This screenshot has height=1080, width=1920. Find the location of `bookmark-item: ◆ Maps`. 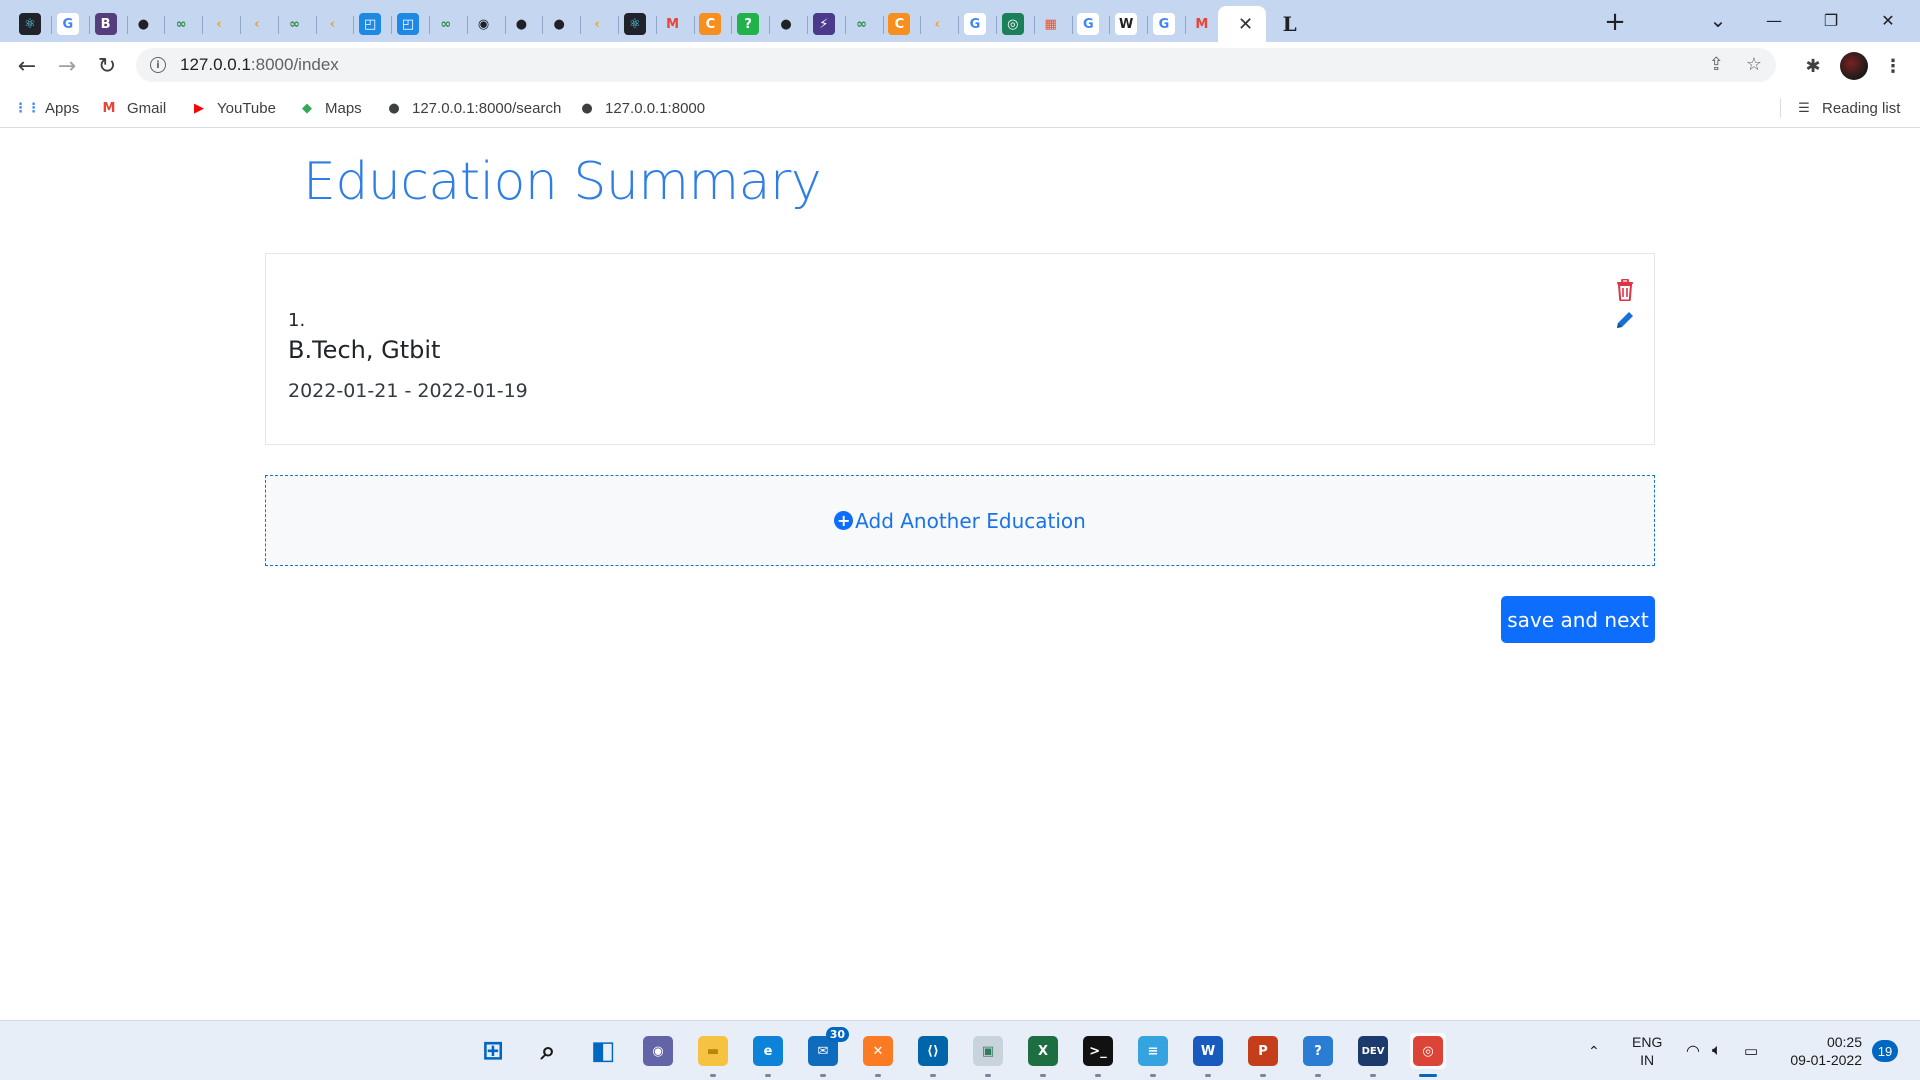

bookmark-item: ◆ Maps is located at coordinates (330, 108).